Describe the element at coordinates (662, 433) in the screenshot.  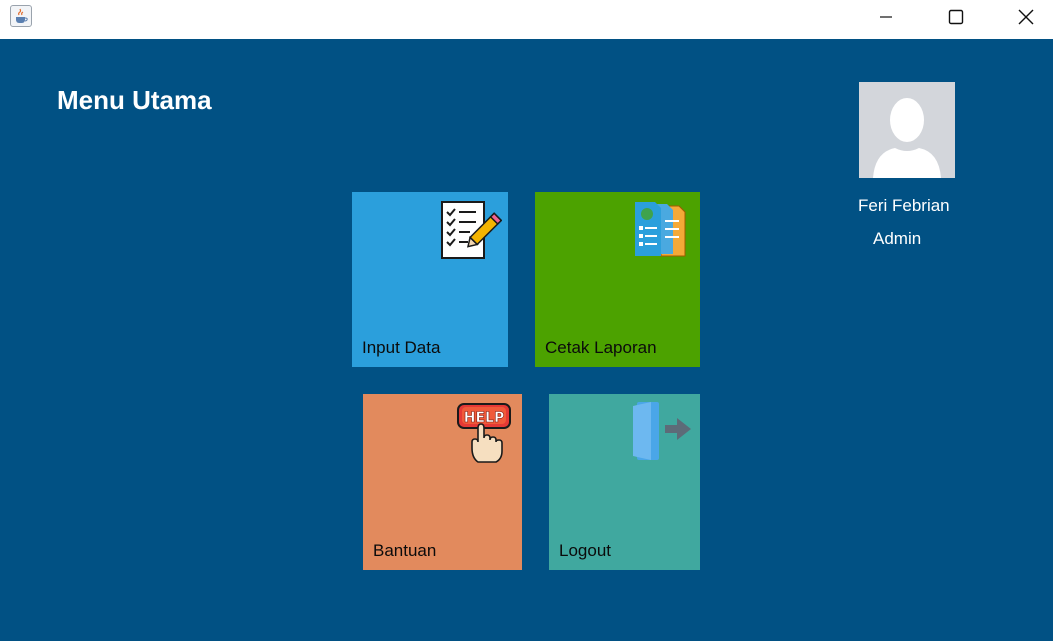
I see `door-exit-icon` at that location.